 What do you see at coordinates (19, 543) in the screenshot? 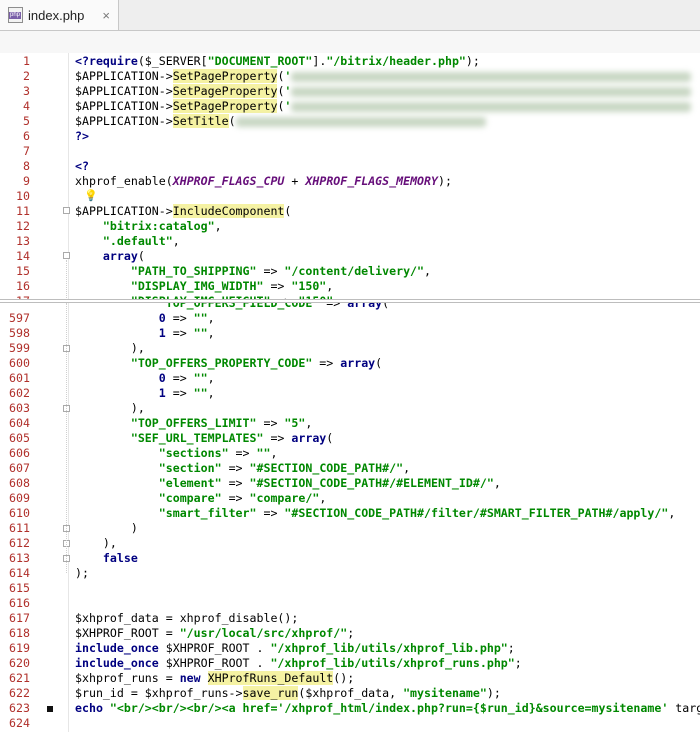
I see `line-number: 612` at bounding box center [19, 543].